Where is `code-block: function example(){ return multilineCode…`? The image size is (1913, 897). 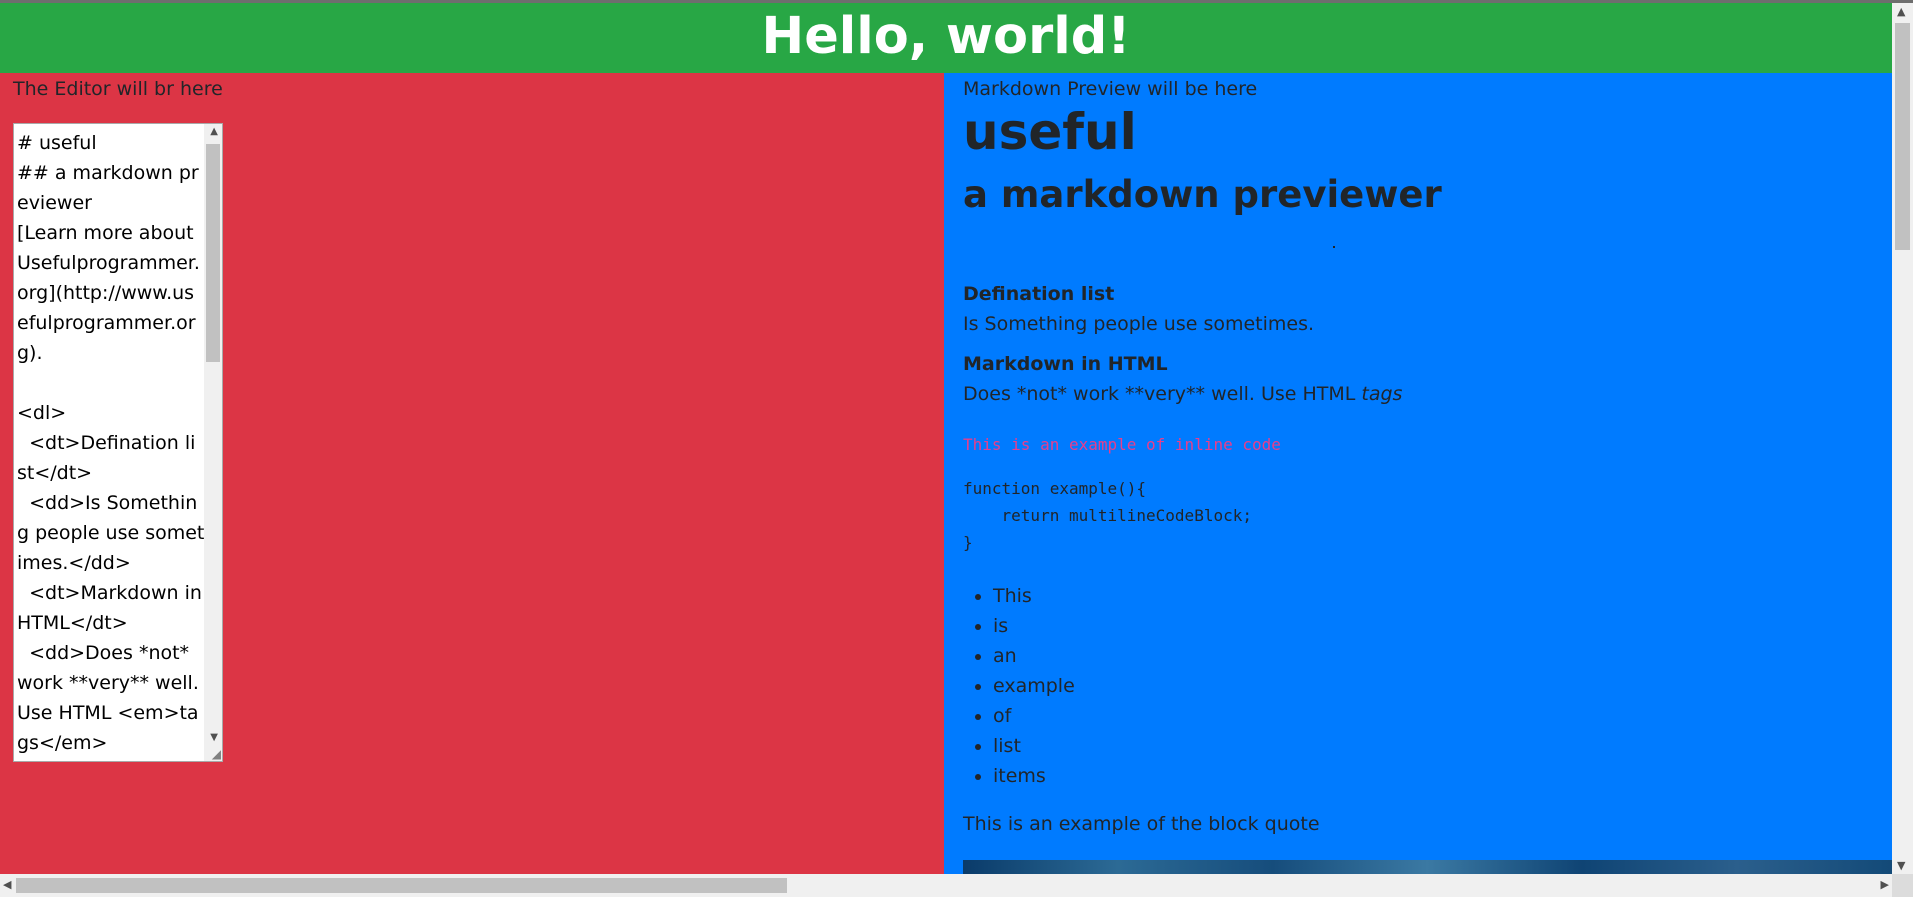 code-block: function example(){ return multilineCode… is located at coordinates (1107, 515).